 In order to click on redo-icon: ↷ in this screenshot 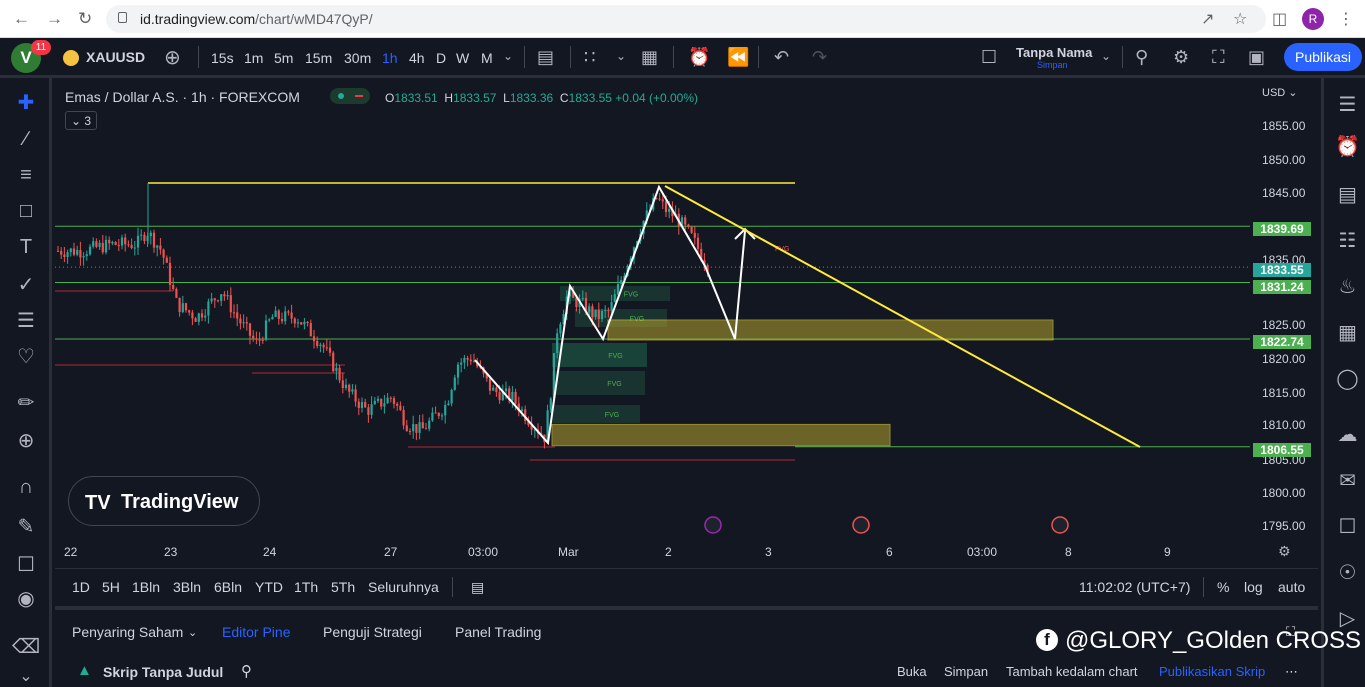, I will do `click(819, 57)`.